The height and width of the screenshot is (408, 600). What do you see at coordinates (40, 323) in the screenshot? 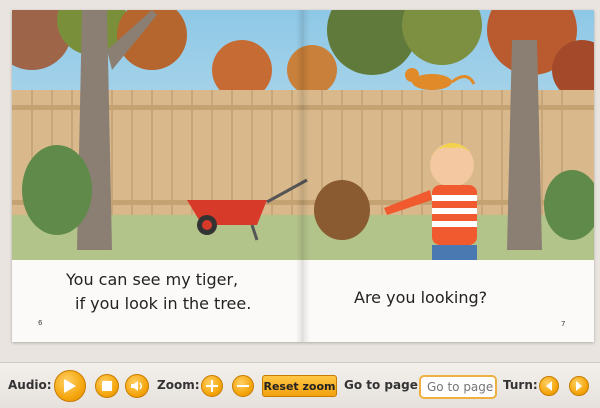
I see `page-number: 6` at bounding box center [40, 323].